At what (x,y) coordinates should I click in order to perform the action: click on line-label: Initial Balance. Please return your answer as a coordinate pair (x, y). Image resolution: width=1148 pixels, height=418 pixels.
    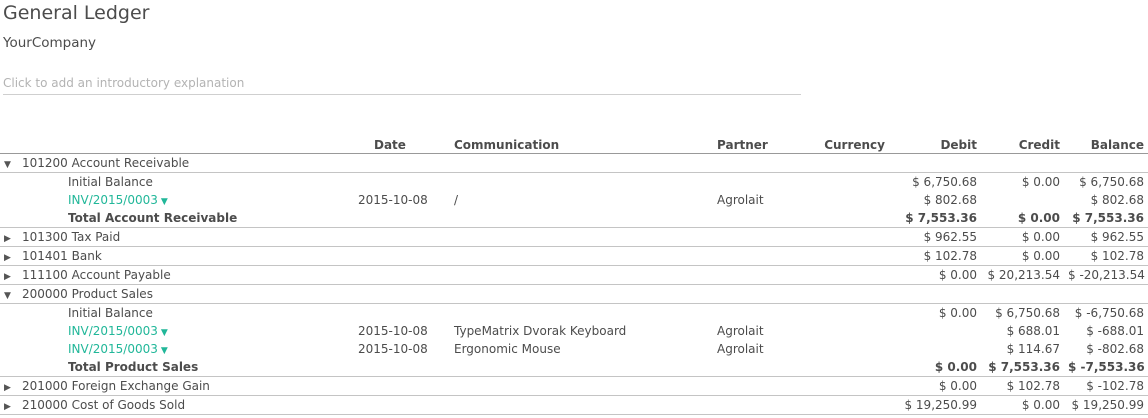
    Looking at the image, I should click on (176, 313).